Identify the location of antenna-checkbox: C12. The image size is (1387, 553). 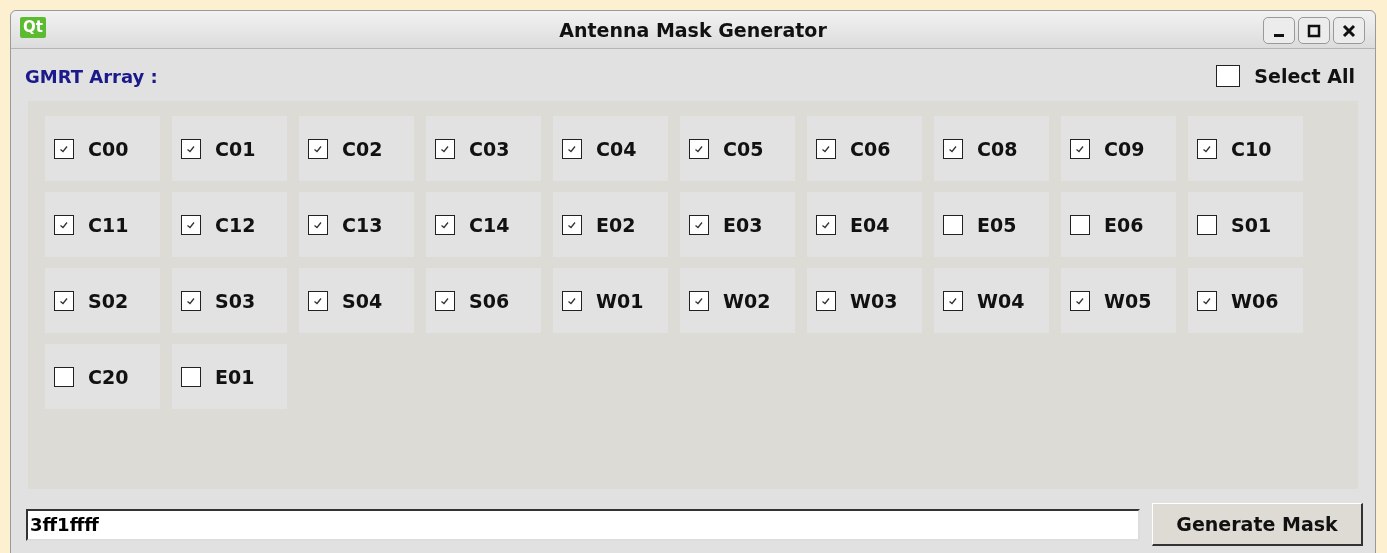
(229, 224).